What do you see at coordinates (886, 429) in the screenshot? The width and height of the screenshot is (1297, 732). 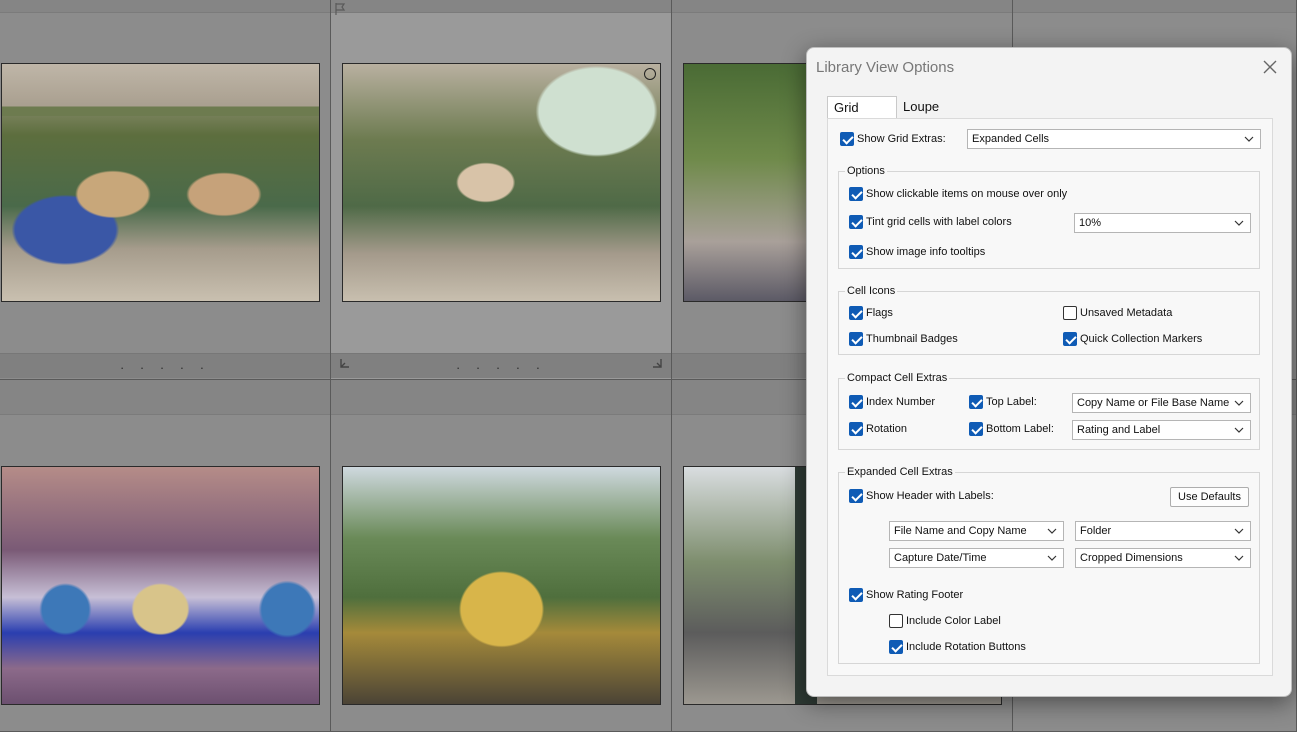 I see `rotation-label: Rotation` at bounding box center [886, 429].